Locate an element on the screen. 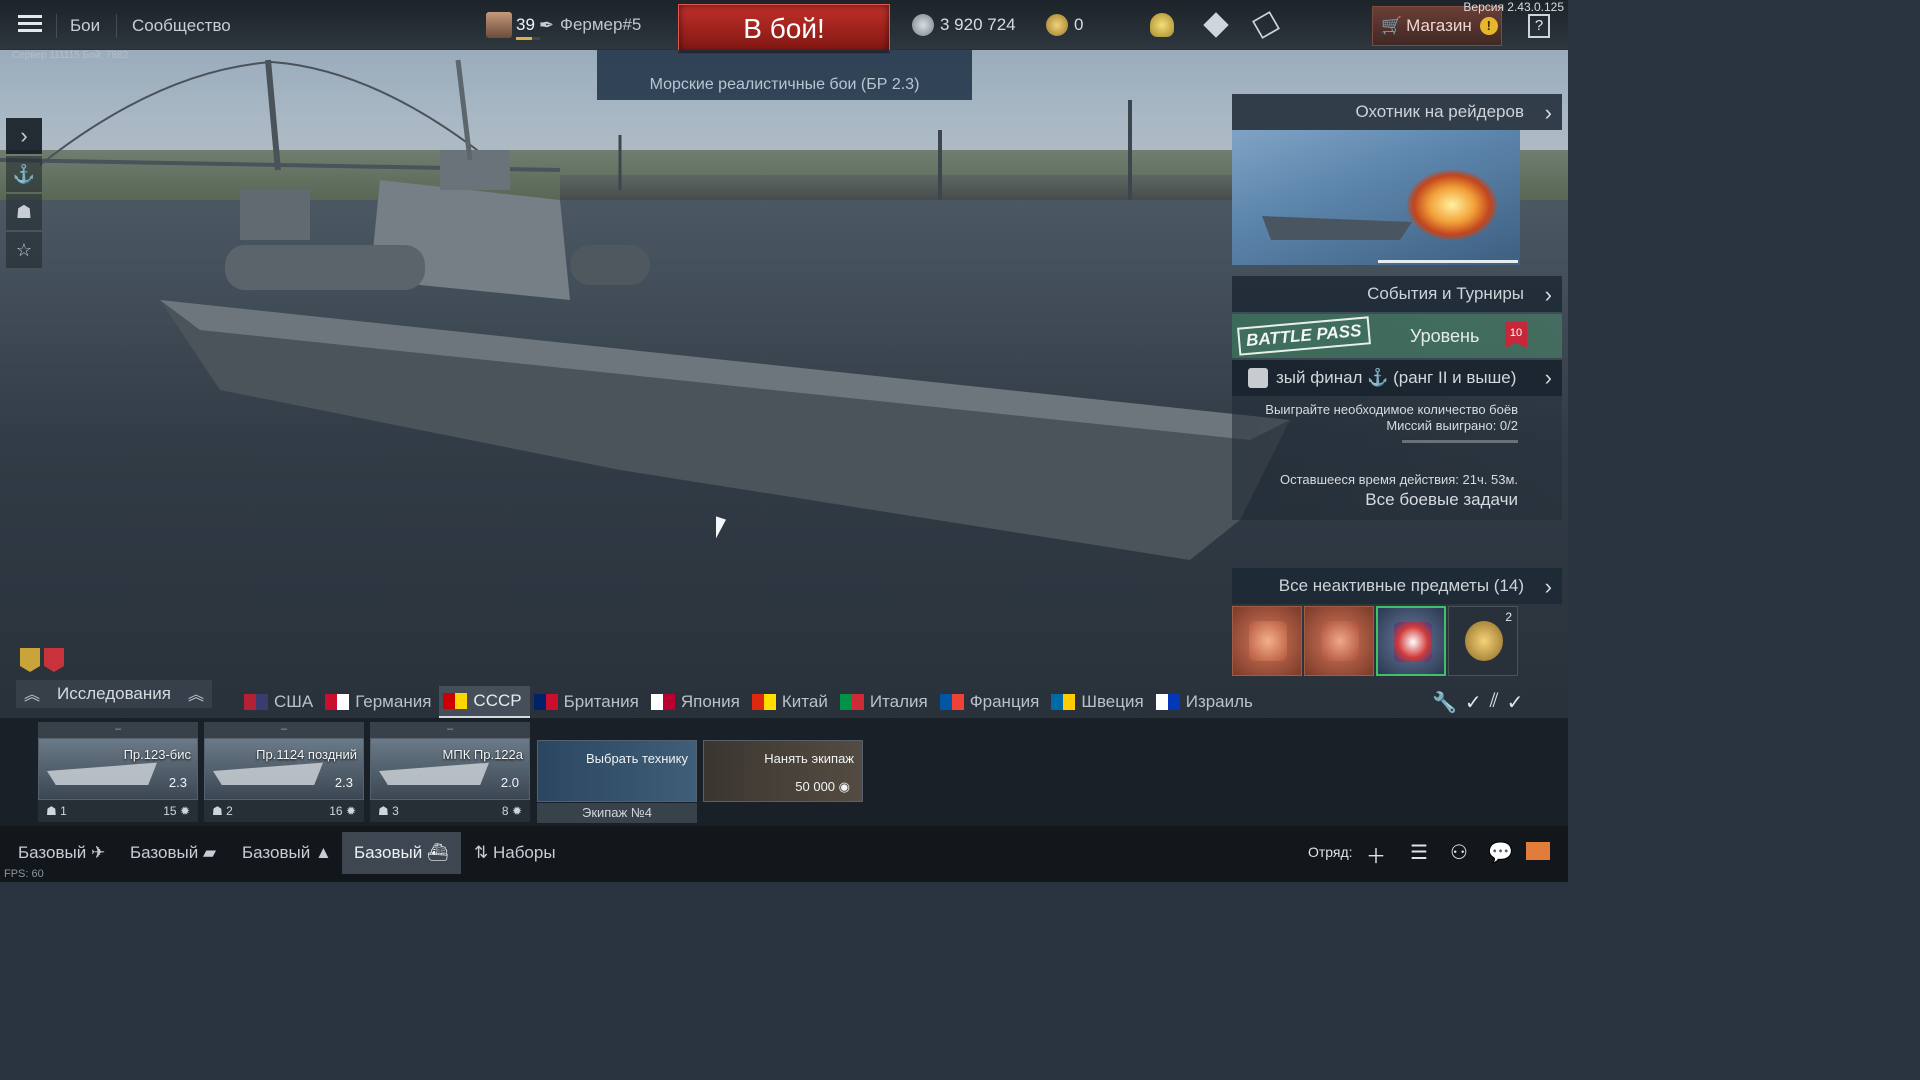 The height and width of the screenshot is (1080, 1920). vehicle-card: МПК Пр.122а 2.0 is located at coordinates (450, 769).